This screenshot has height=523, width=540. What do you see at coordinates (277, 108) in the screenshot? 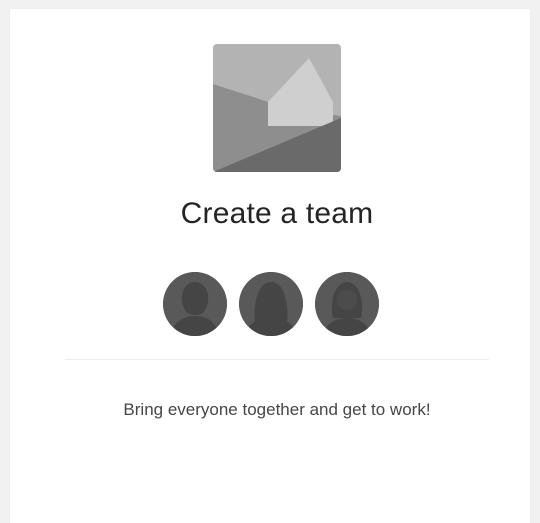
I see `team-image-placeholder-icon` at bounding box center [277, 108].